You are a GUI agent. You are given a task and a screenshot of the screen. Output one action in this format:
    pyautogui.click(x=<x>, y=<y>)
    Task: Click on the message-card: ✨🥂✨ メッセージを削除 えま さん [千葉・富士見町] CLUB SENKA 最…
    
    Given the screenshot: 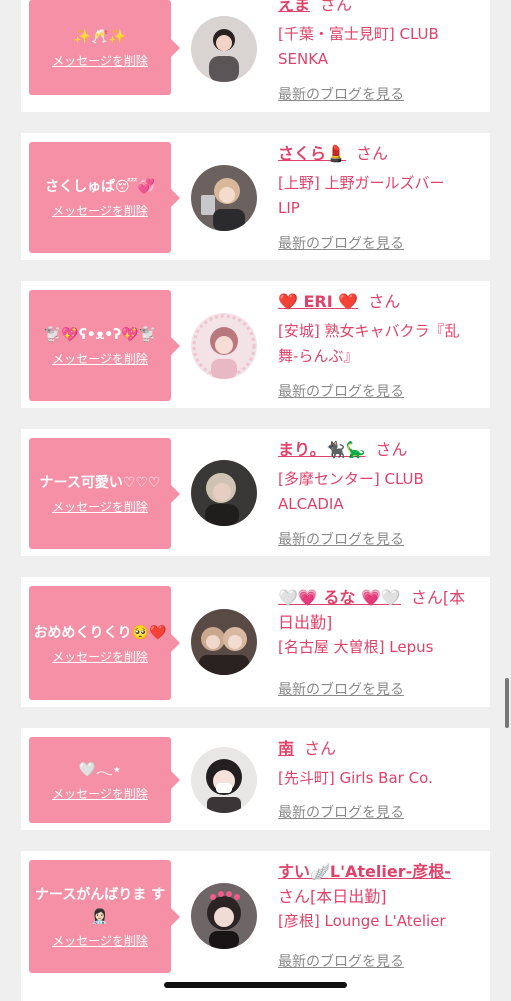 What is the action you would take?
    pyautogui.click(x=255, y=56)
    